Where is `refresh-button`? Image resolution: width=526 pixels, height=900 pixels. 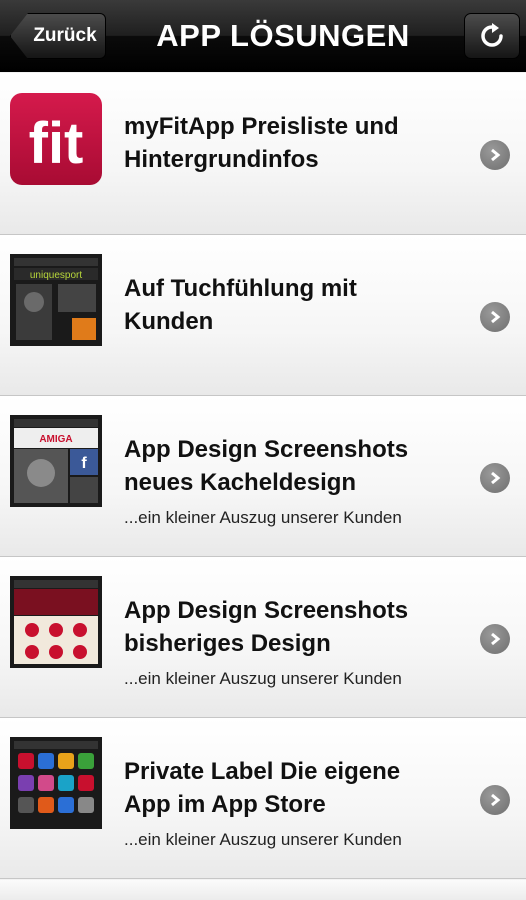
refresh-button is located at coordinates (492, 36).